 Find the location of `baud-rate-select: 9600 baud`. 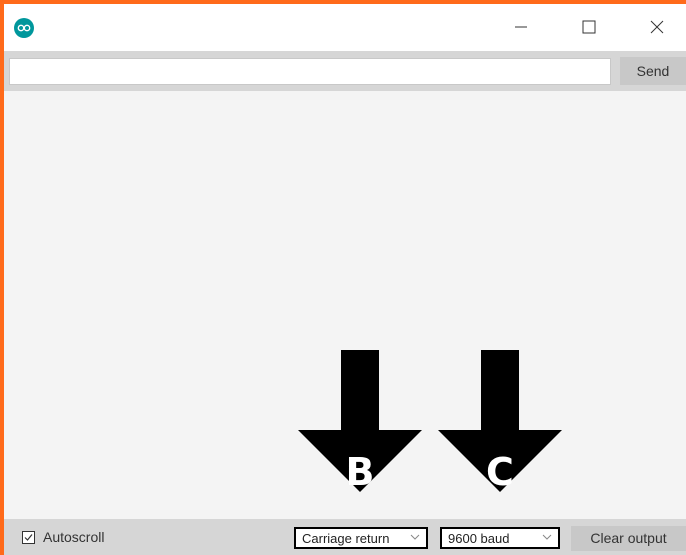

baud-rate-select: 9600 baud is located at coordinates (500, 538).